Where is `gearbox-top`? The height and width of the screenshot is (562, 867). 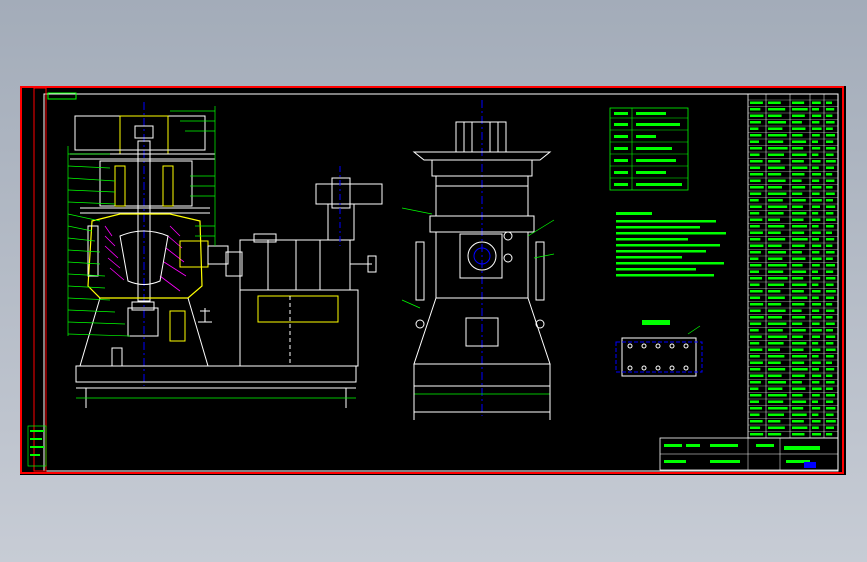 gearbox-top is located at coordinates (349, 194).